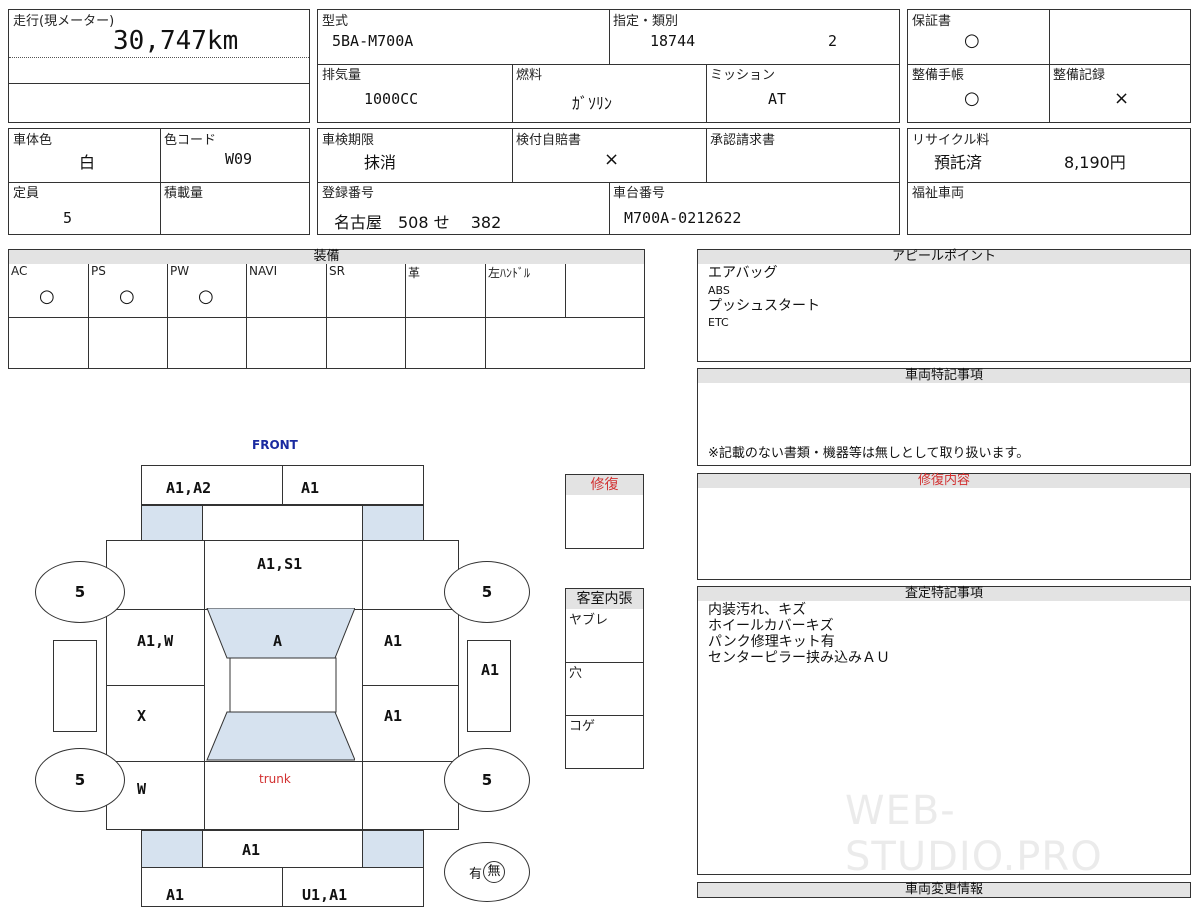 The width and height of the screenshot is (1200, 907). I want to click on front-center, so click(282, 523).